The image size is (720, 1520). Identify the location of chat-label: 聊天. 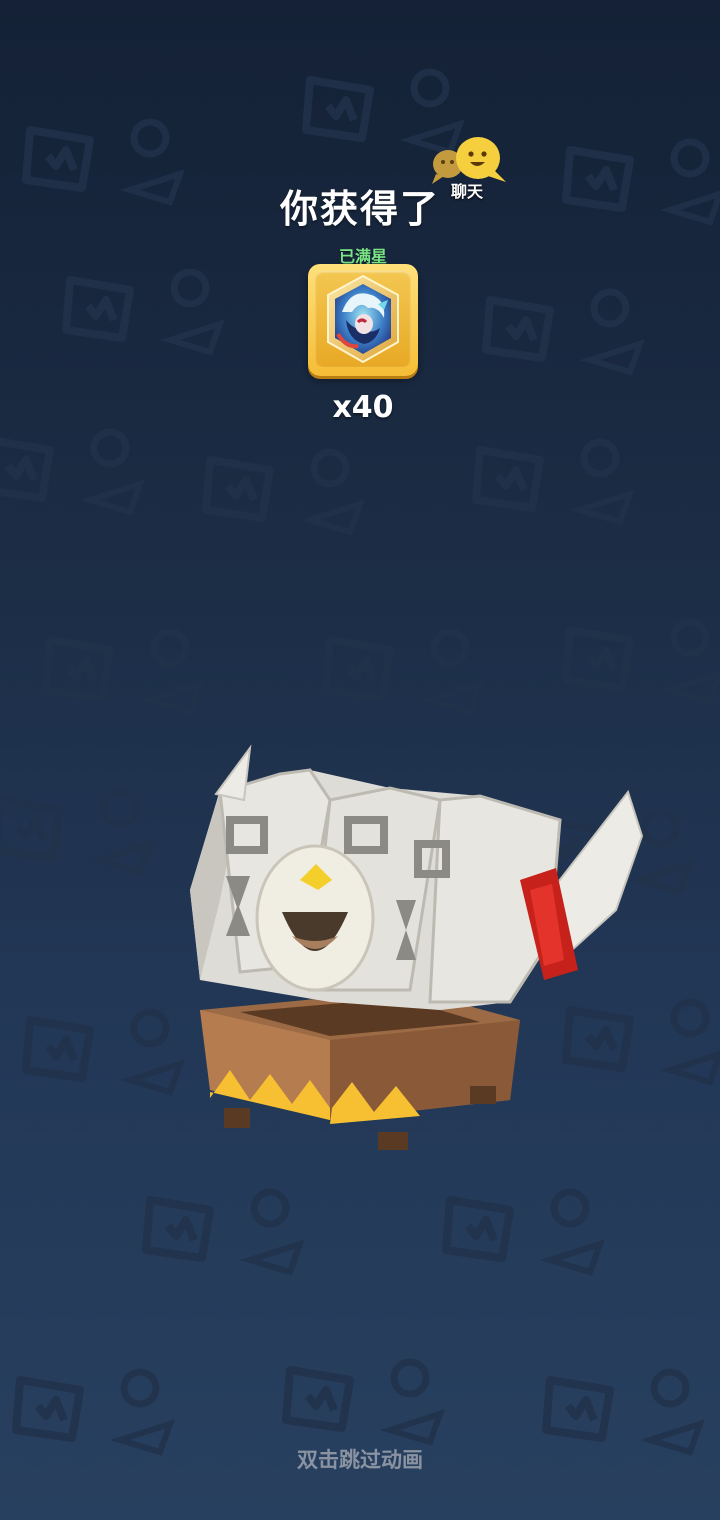
(466, 191).